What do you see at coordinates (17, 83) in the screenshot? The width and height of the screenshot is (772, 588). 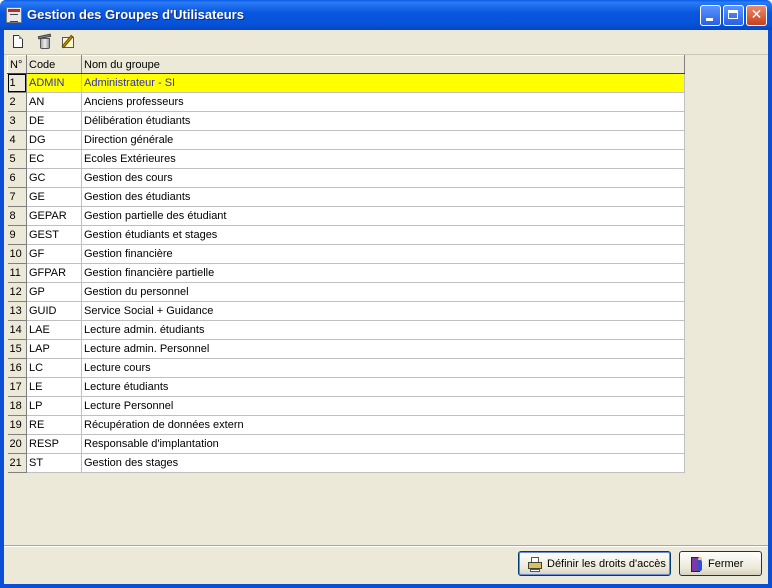 I see `row-number-cell: 1` at bounding box center [17, 83].